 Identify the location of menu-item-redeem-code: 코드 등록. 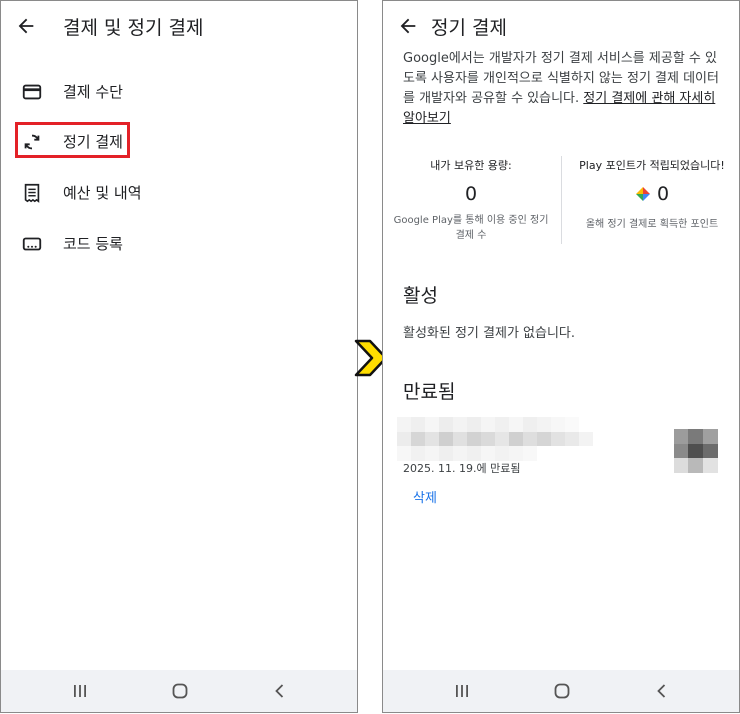
(179, 243).